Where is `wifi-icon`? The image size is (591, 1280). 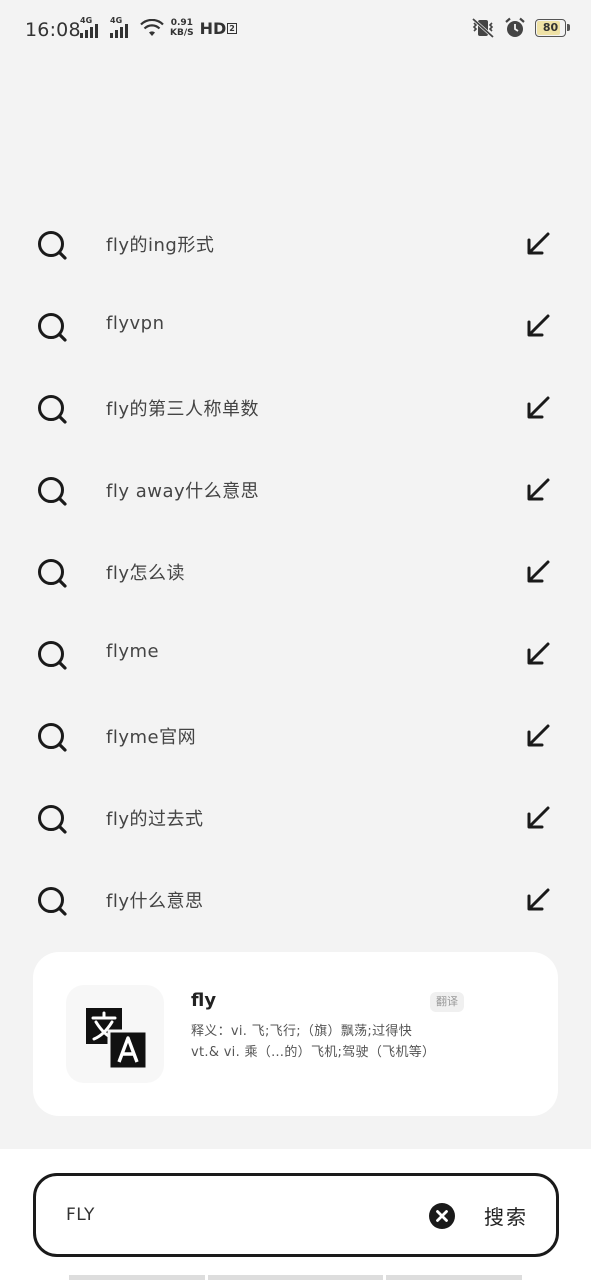
wifi-icon is located at coordinates (152, 27).